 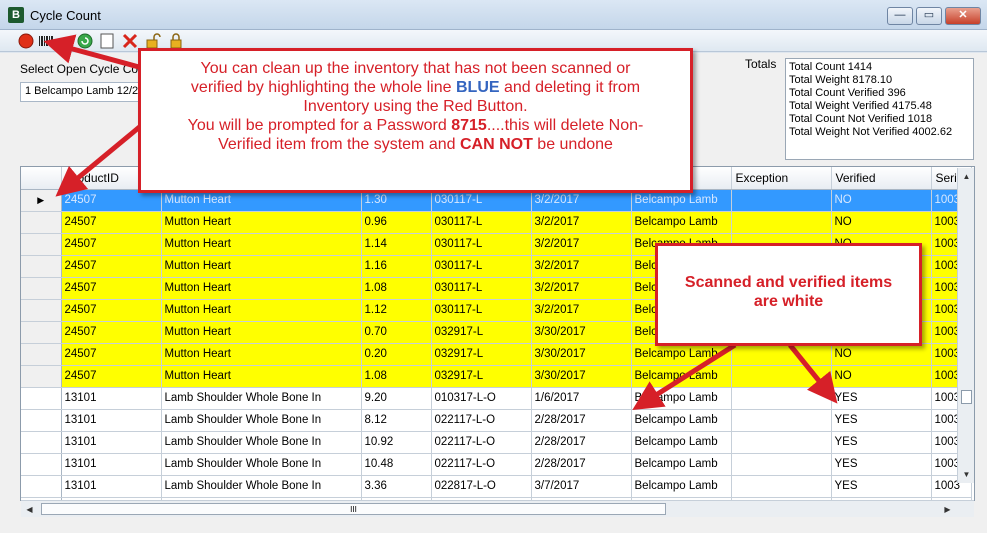 What do you see at coordinates (153, 41) in the screenshot?
I see `unlock-button` at bounding box center [153, 41].